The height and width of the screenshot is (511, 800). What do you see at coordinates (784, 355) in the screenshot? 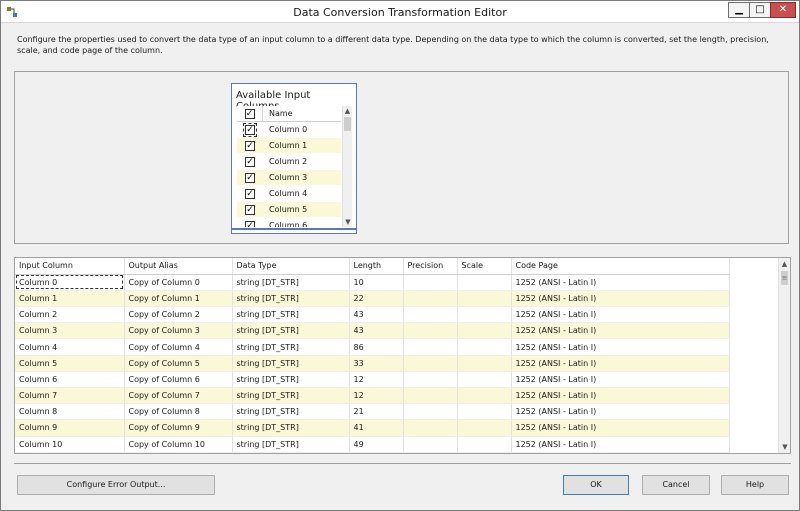
I see `grid-scrollbar: ▲ ≡ ▼` at bounding box center [784, 355].